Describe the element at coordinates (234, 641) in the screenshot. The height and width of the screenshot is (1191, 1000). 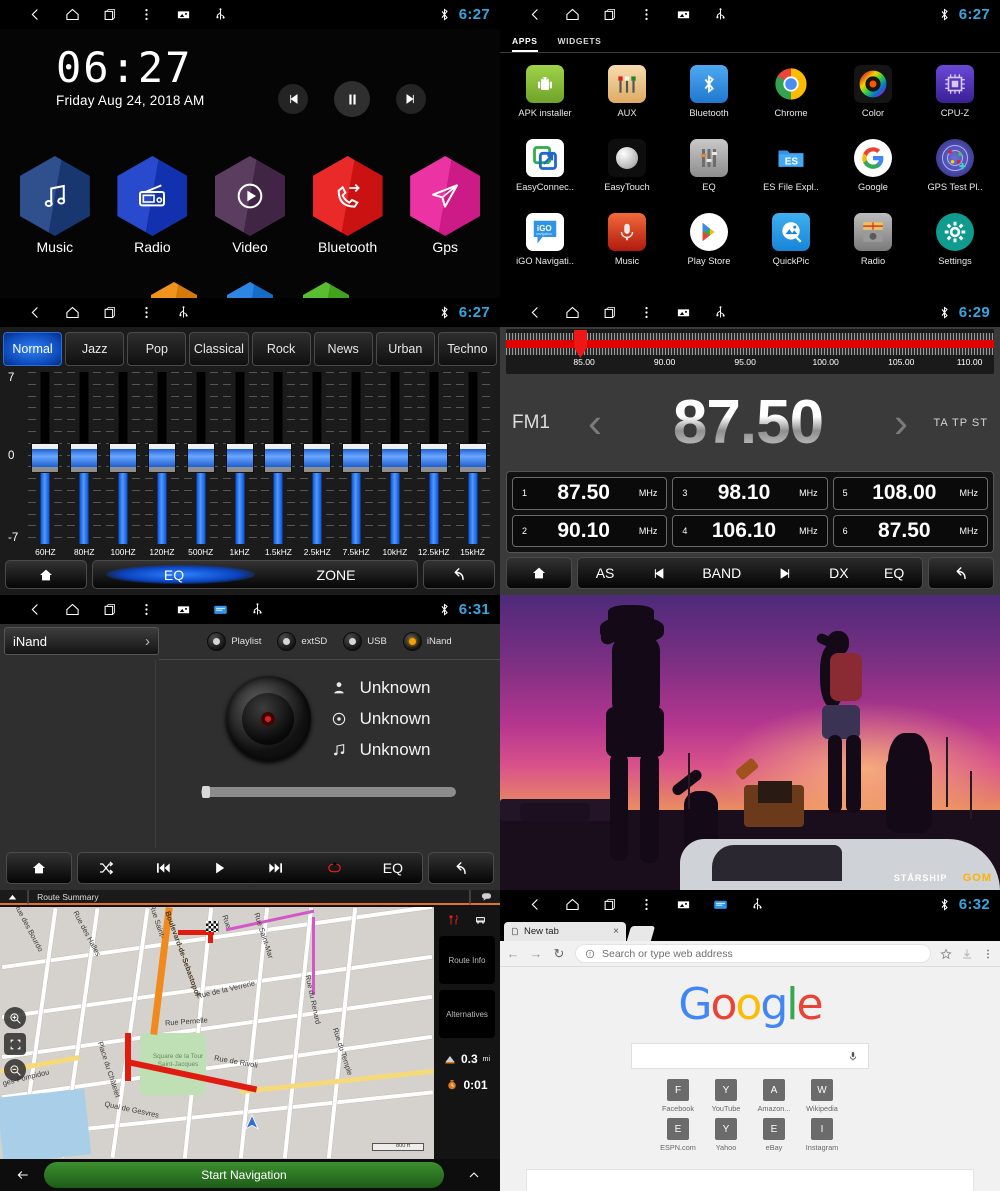
I see `source-option-playlist: Playlist` at that location.